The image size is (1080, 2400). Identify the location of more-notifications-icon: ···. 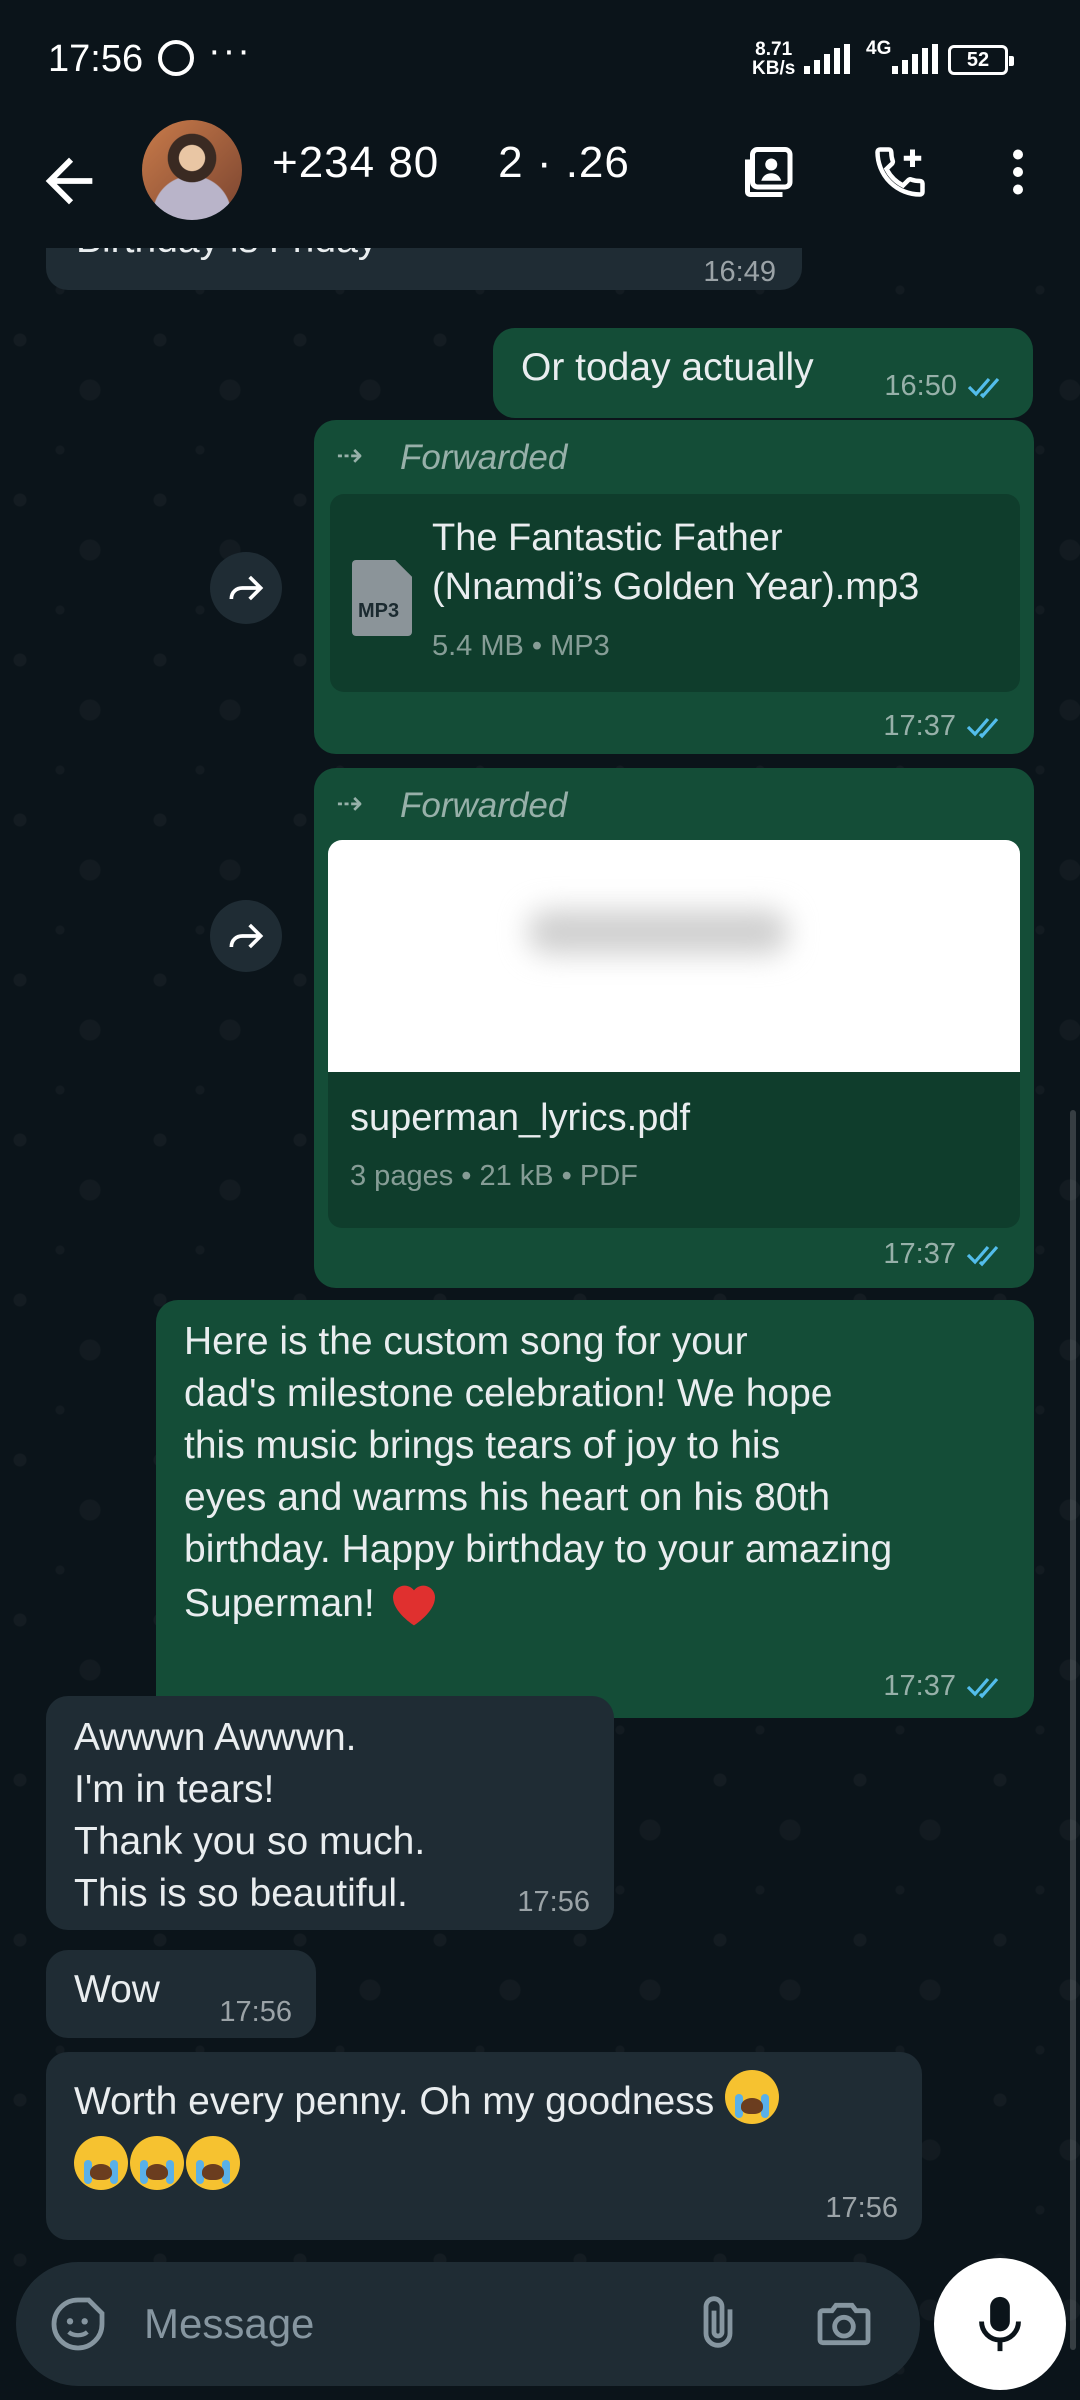
(230, 51).